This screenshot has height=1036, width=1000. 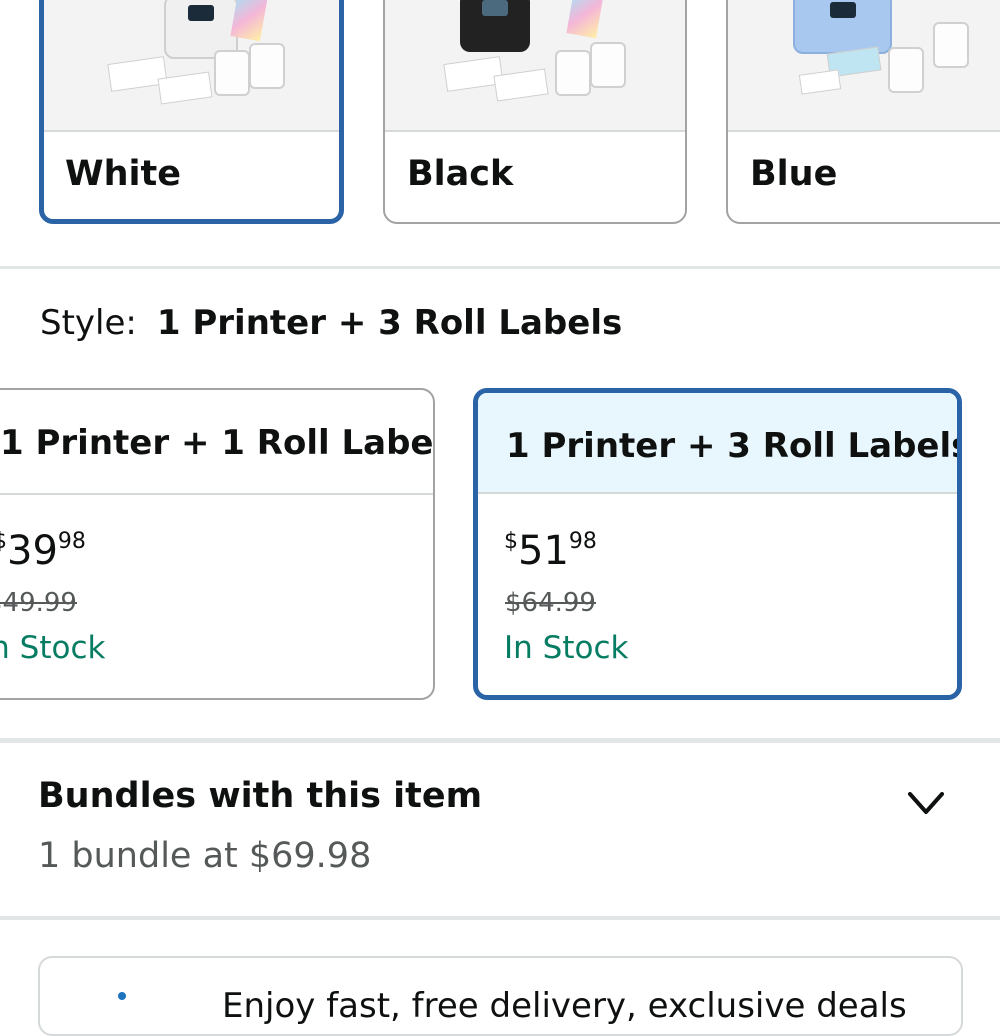 I want to click on price-dollars: 51, so click(x=543, y=551).